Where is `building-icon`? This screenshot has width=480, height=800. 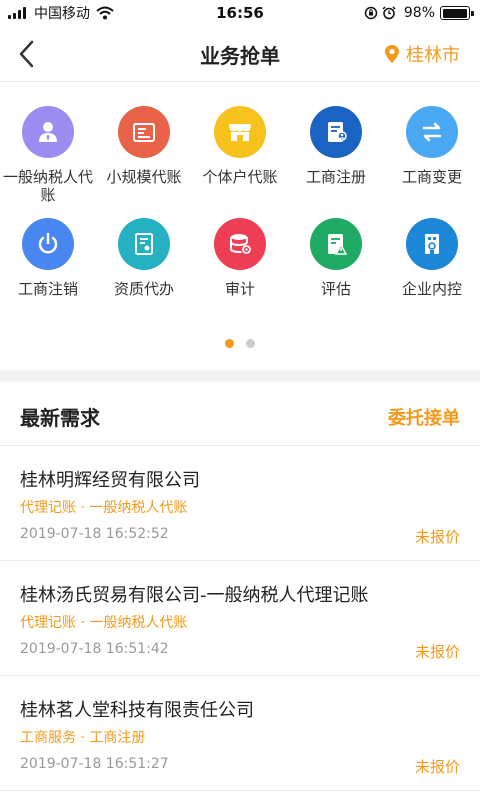 building-icon is located at coordinates (432, 244).